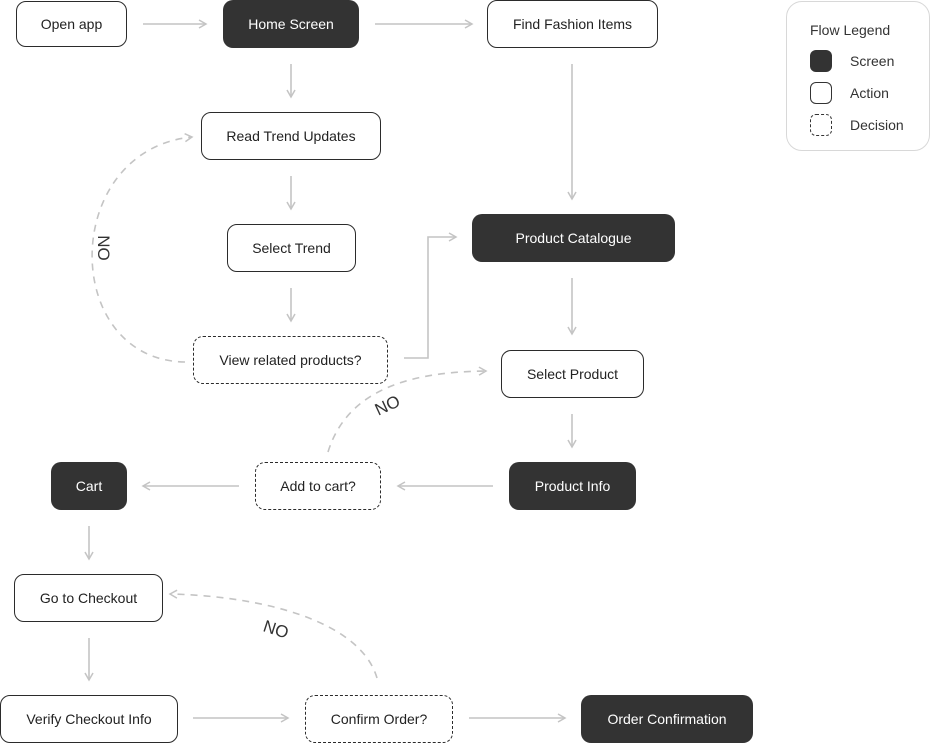 The width and height of the screenshot is (930, 743). Describe the element at coordinates (858, 76) in the screenshot. I see `flow-legend: Flow Legend Screen Action Decision` at that location.